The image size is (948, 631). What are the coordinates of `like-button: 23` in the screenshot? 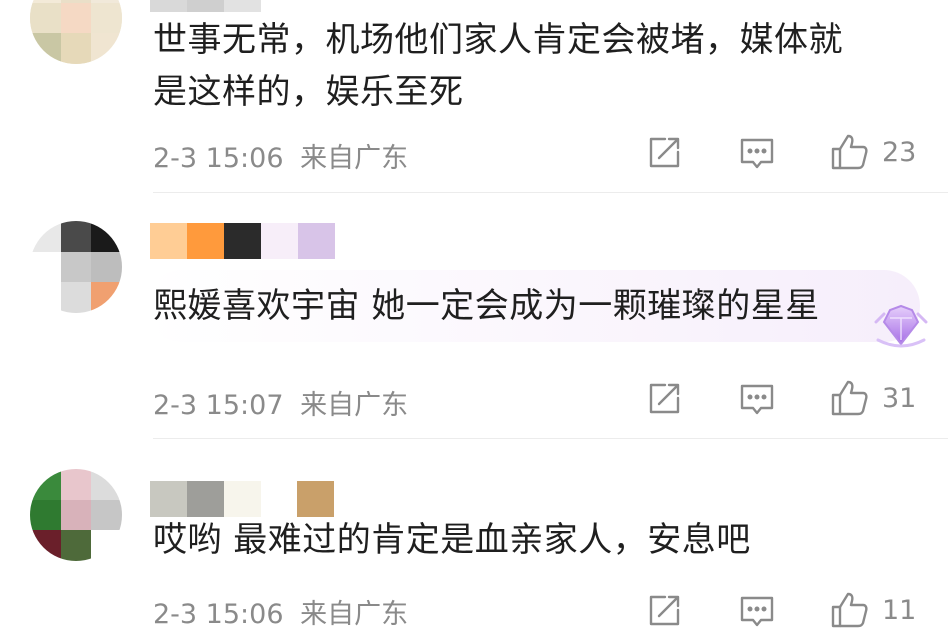 It's located at (873, 152).